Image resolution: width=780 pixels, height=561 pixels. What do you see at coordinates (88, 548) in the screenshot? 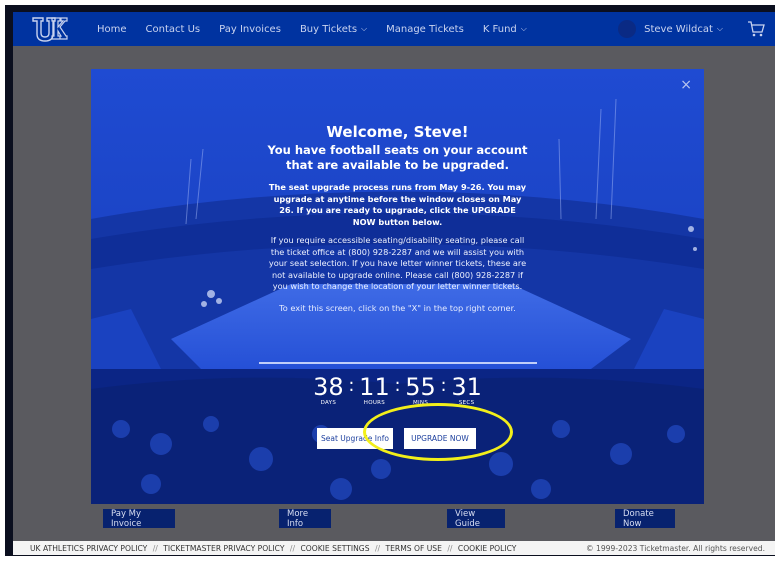
I see `footer-link-uk-privacy: UK ATHLETICS PRIVACY POLICY` at bounding box center [88, 548].